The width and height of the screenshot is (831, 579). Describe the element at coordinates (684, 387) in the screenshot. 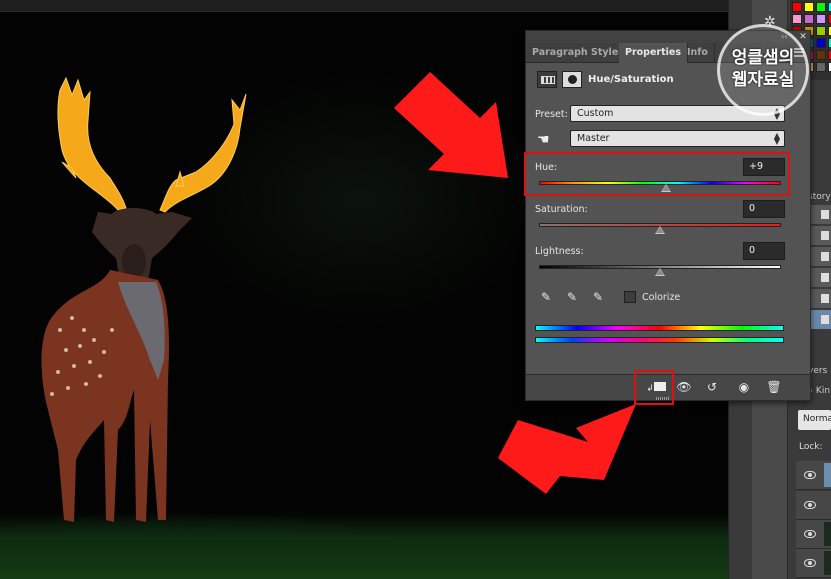

I see `eye-preview-icon: 👁` at that location.